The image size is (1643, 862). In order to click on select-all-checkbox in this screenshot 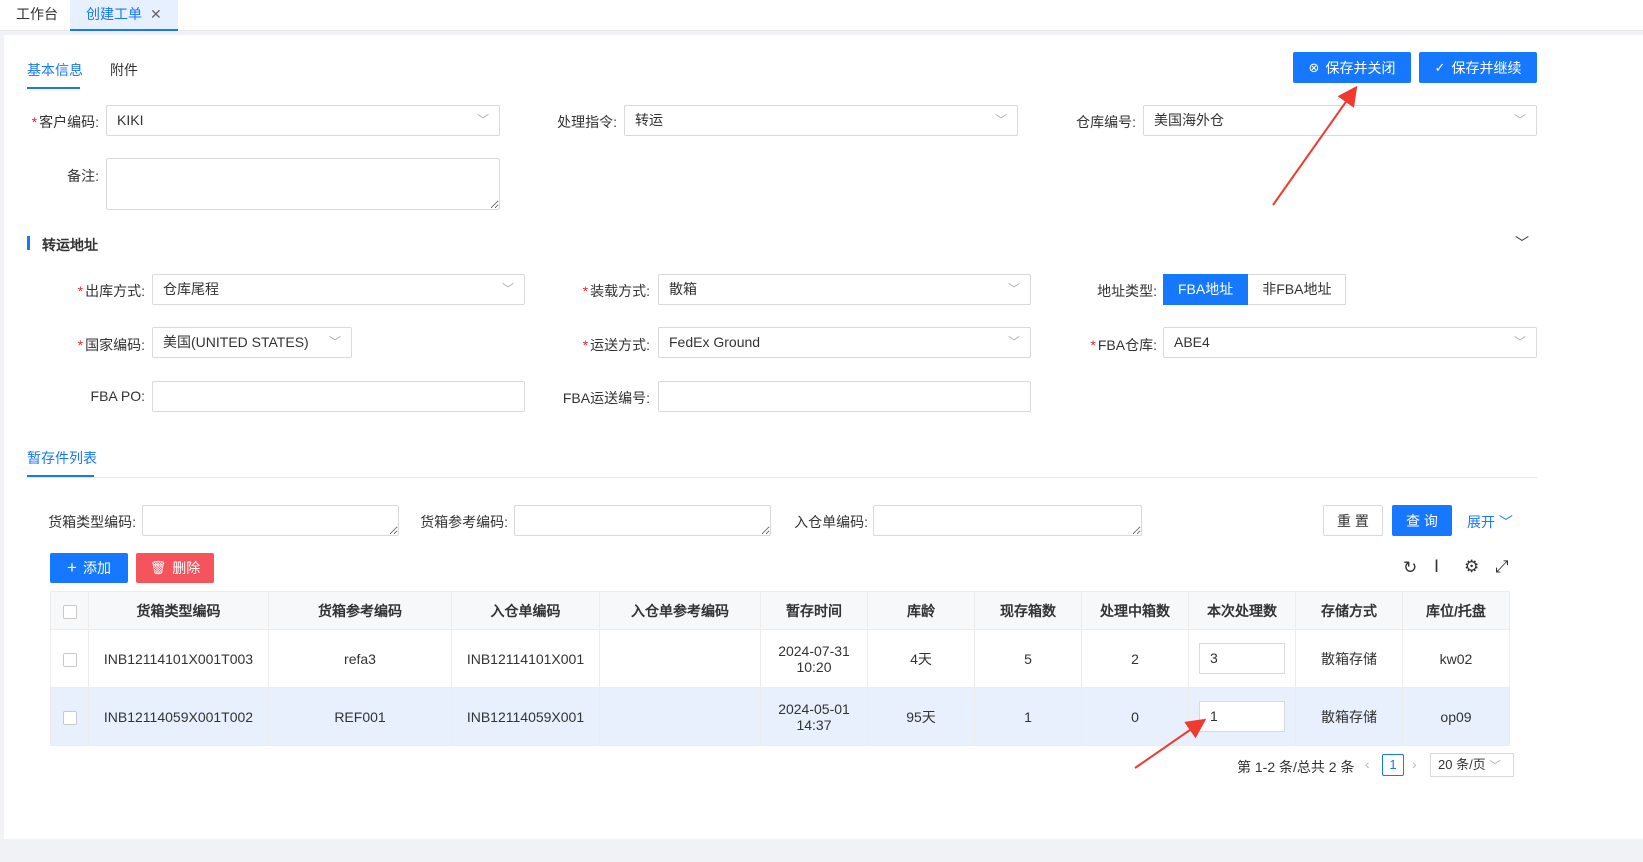, I will do `click(69, 611)`.